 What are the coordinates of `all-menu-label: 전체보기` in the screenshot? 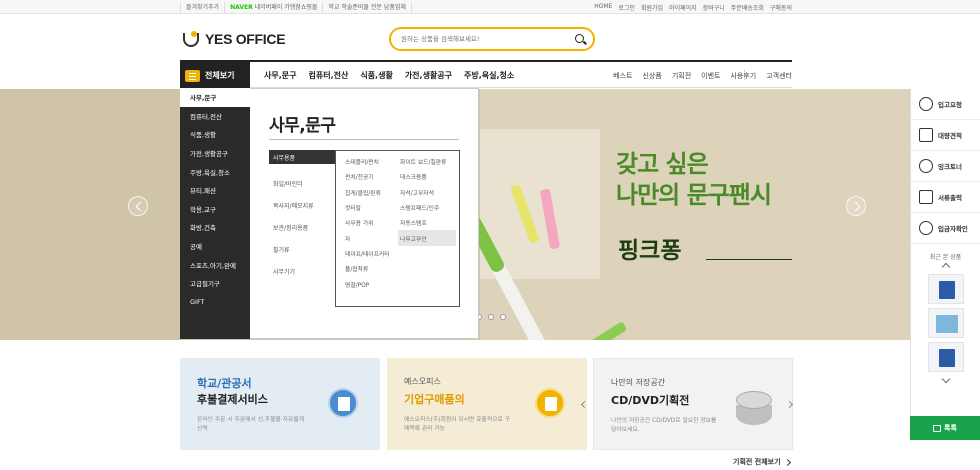 It's located at (220, 75).